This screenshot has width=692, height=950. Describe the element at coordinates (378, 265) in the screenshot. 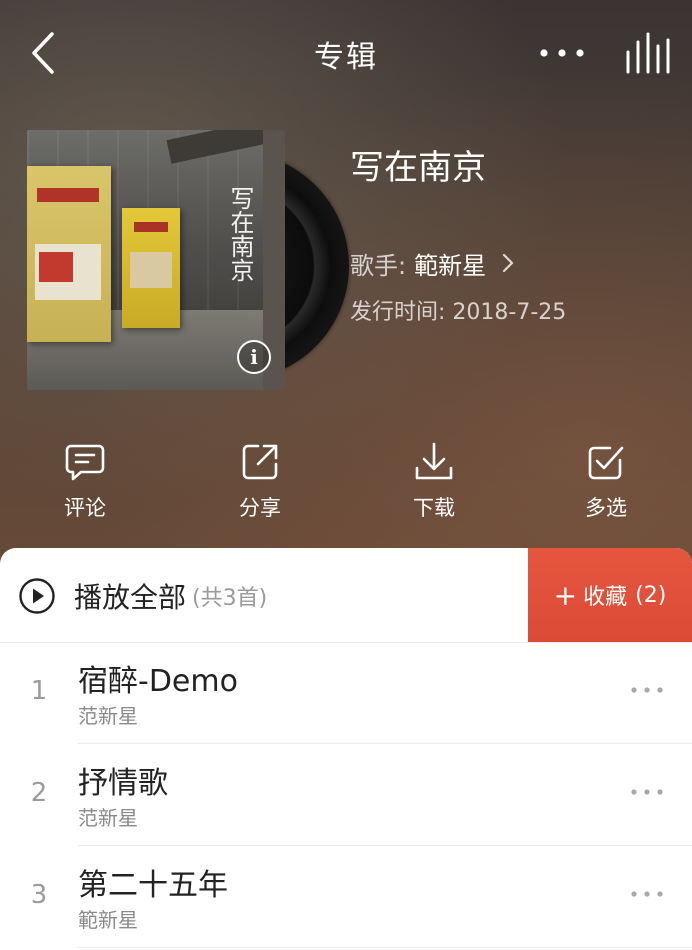

I see `artist-label: 歌手:` at that location.